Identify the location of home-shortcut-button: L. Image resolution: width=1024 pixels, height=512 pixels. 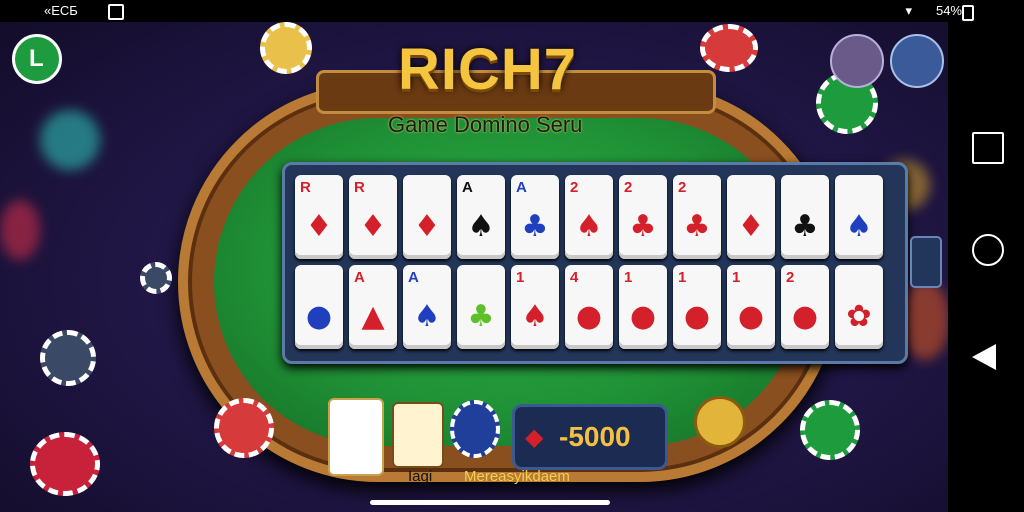
(37, 59).